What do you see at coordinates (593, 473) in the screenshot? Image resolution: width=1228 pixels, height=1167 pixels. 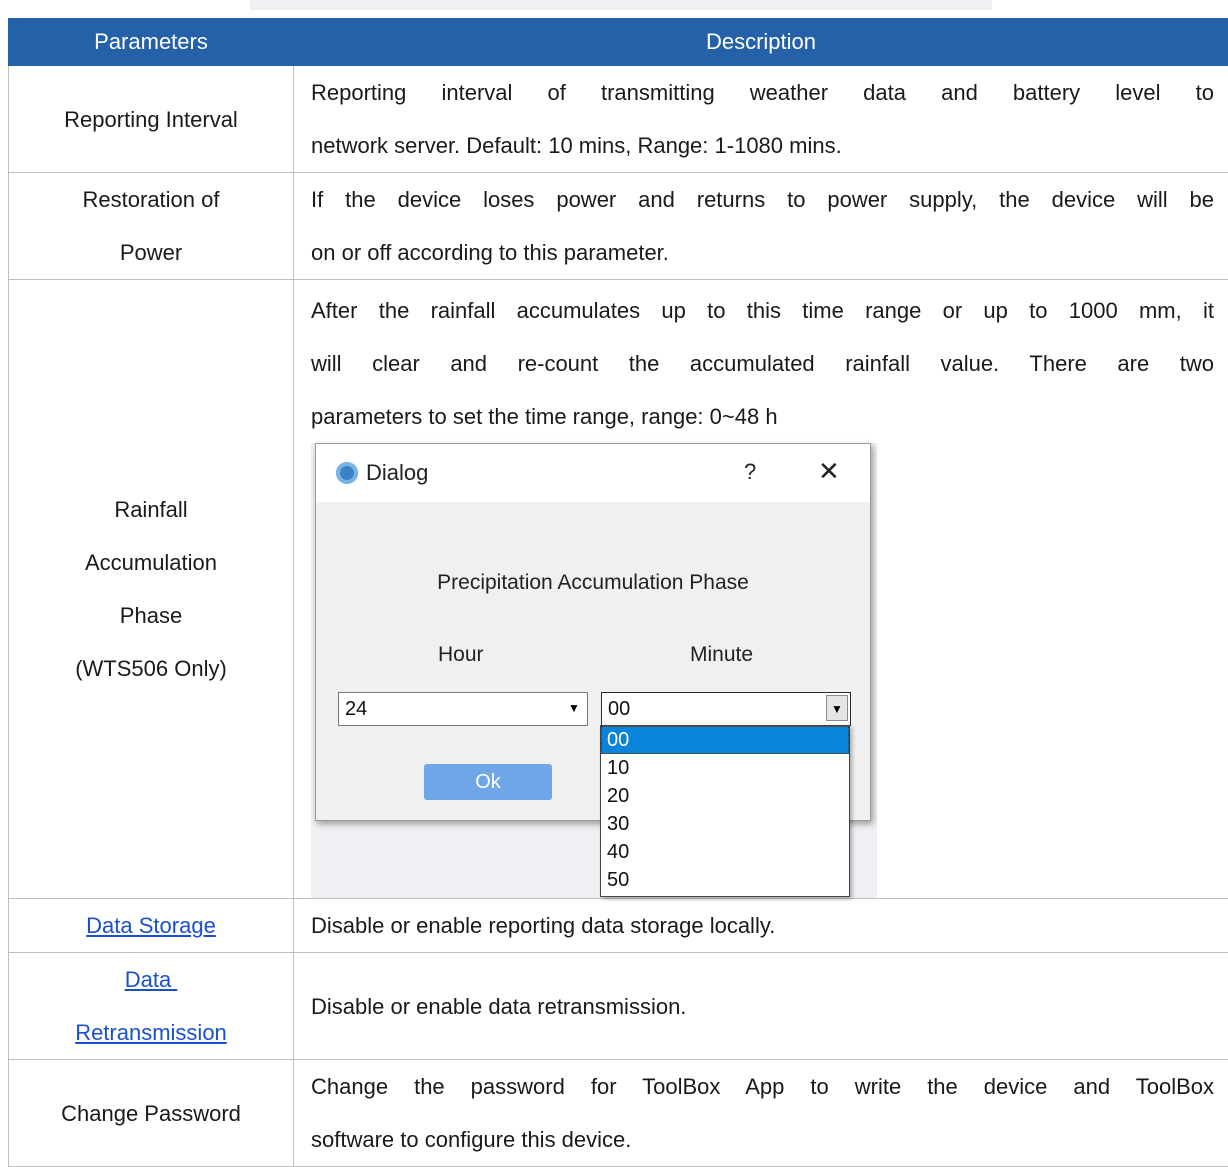 I see `dialog-titlebar: Dialog ? ✕` at bounding box center [593, 473].